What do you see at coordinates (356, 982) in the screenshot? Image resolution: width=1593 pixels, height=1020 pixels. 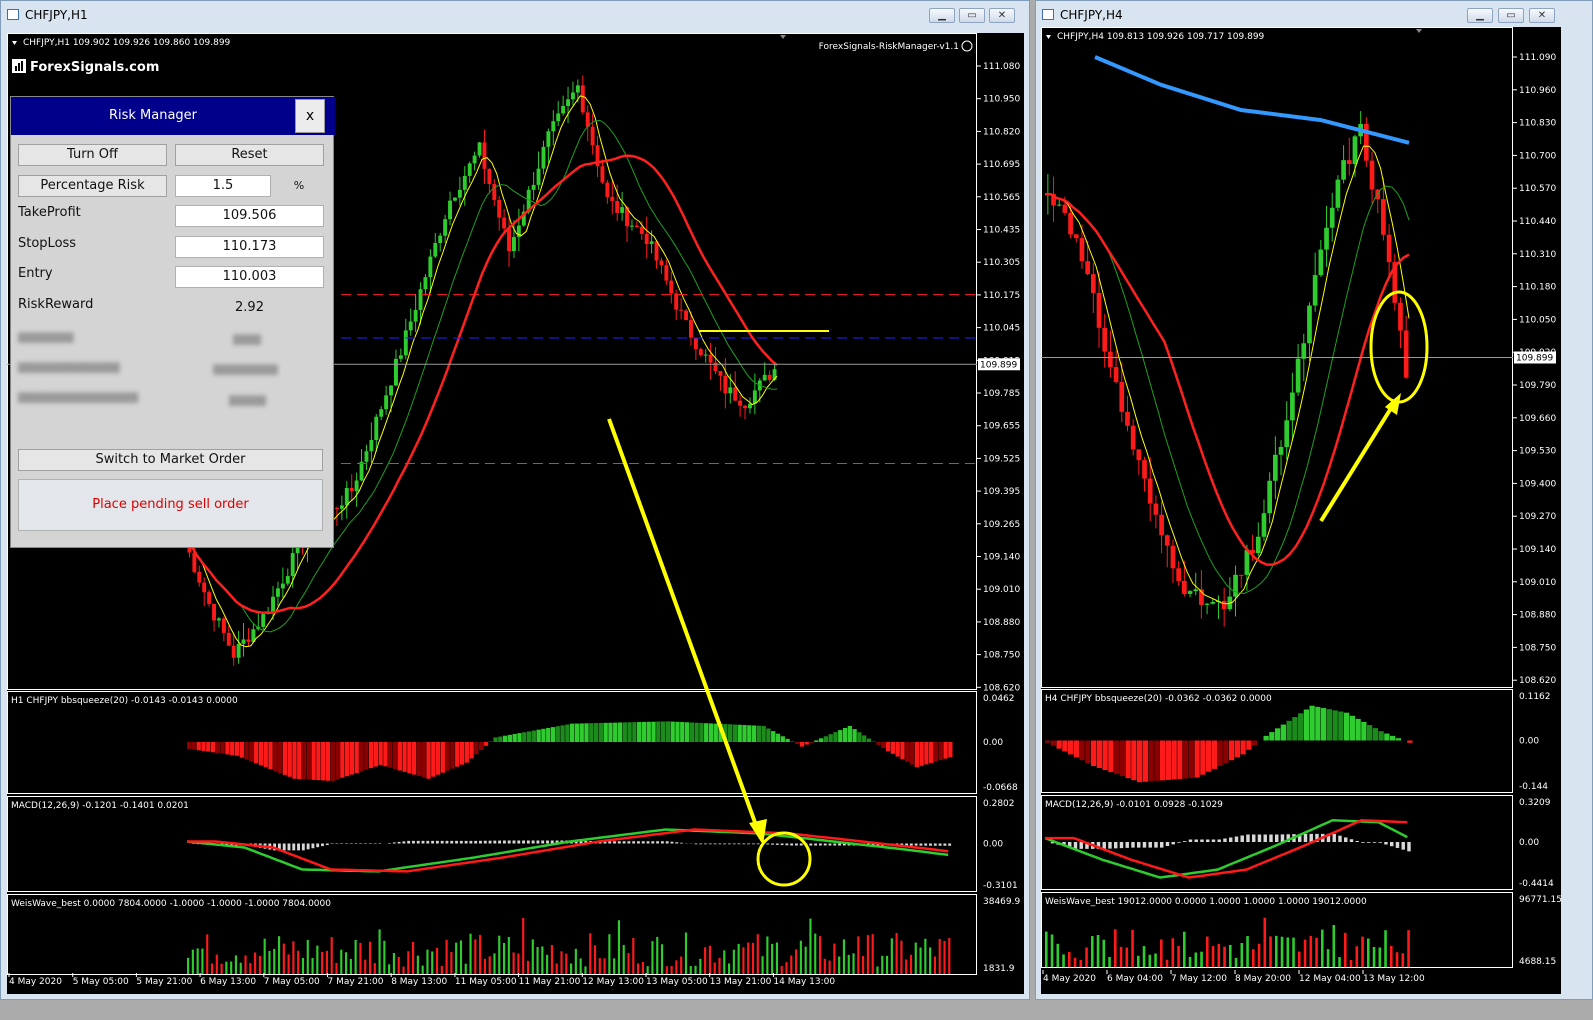 I see `time-axis-label: 7 May 21:00` at bounding box center [356, 982].